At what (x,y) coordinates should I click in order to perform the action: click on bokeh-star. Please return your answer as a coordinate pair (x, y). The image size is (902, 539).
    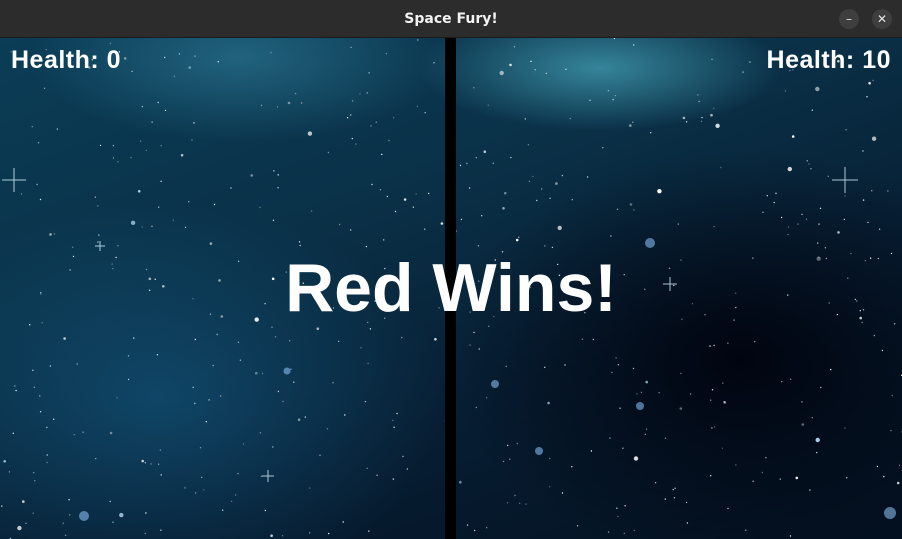
    Looking at the image, I should click on (84, 516).